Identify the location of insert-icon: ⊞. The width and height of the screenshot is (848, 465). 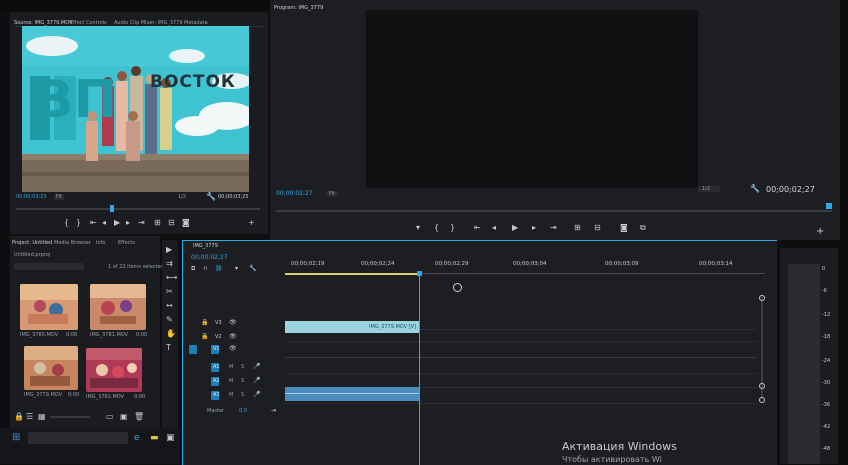
(157, 223).